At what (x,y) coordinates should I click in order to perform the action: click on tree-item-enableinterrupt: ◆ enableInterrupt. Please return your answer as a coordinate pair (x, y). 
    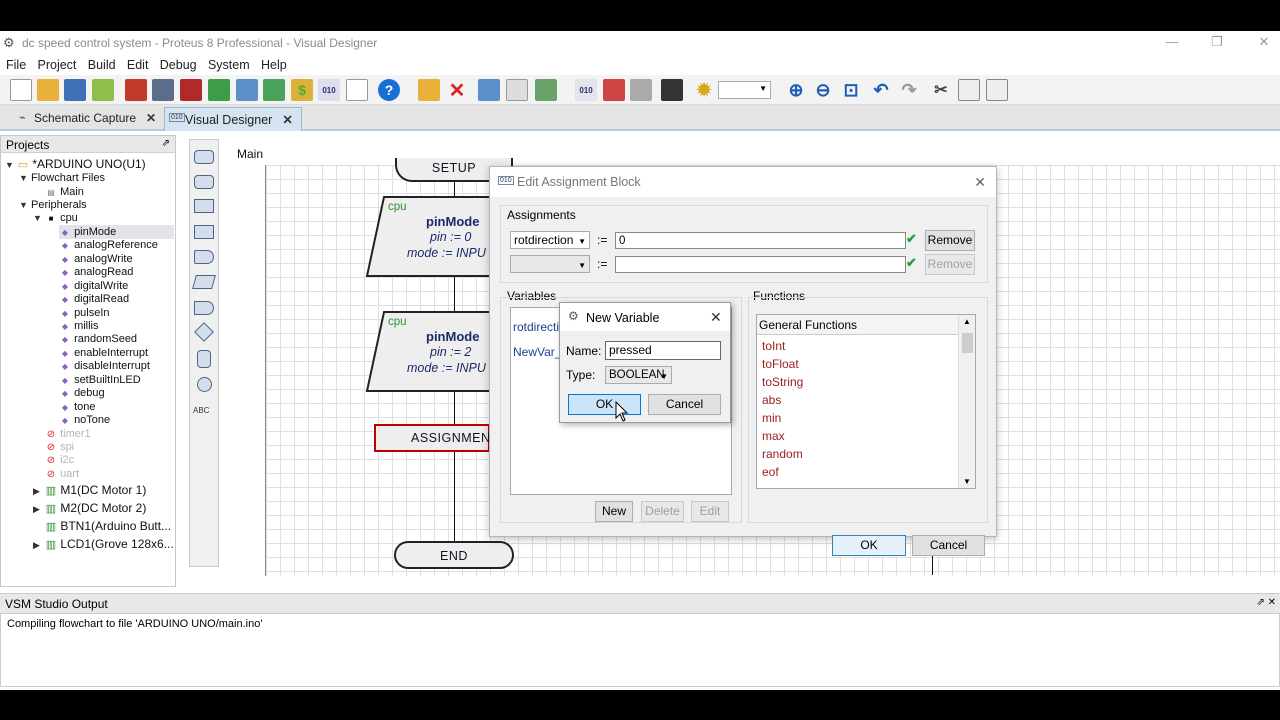
    Looking at the image, I should click on (103, 353).